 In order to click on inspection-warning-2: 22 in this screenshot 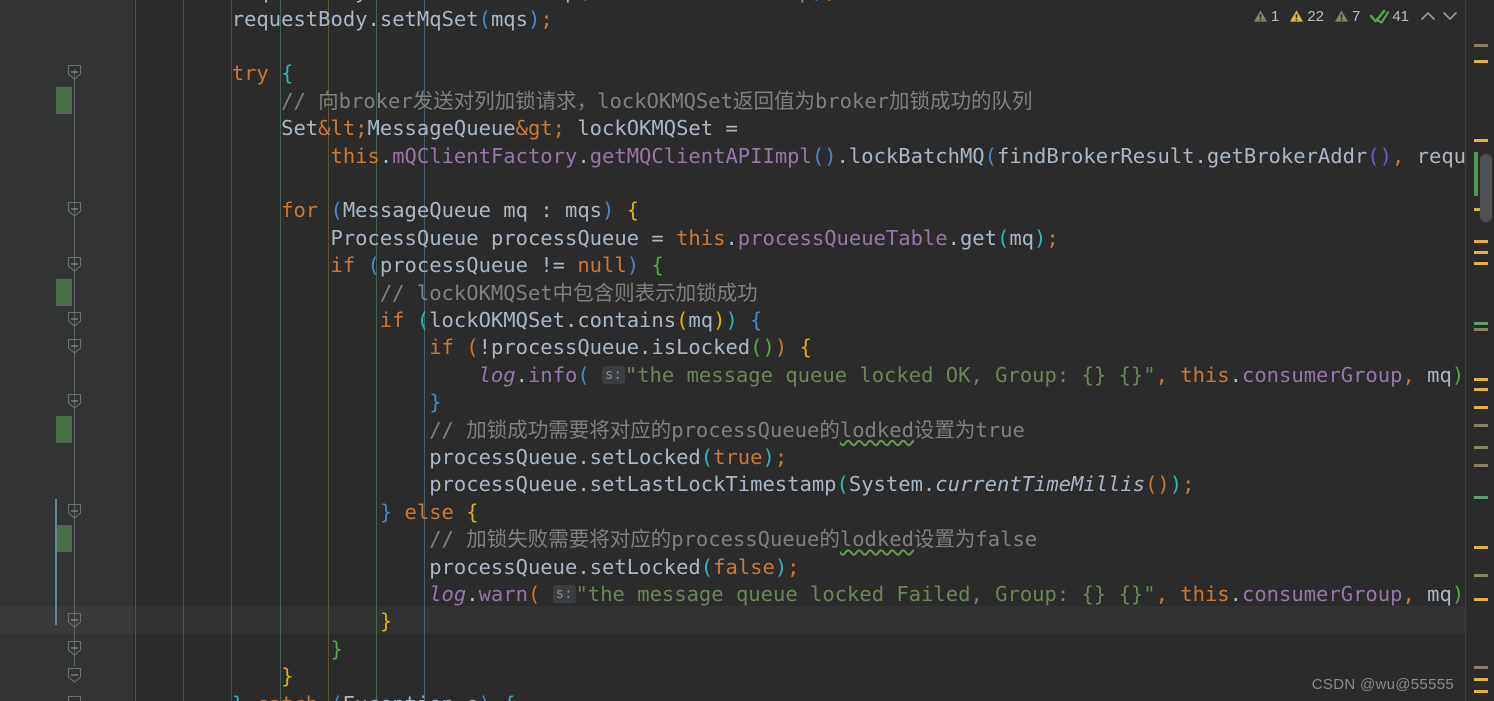, I will do `click(1306, 16)`.